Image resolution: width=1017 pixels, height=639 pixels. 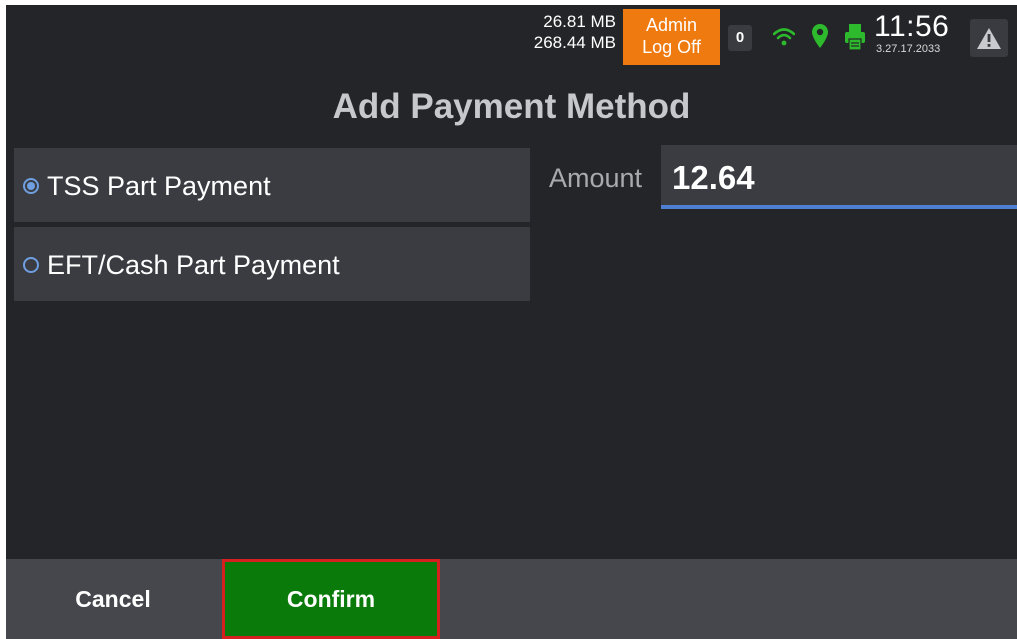 What do you see at coordinates (193, 265) in the screenshot?
I see `payment-option-label: EFT/Cash Part Payment` at bounding box center [193, 265].